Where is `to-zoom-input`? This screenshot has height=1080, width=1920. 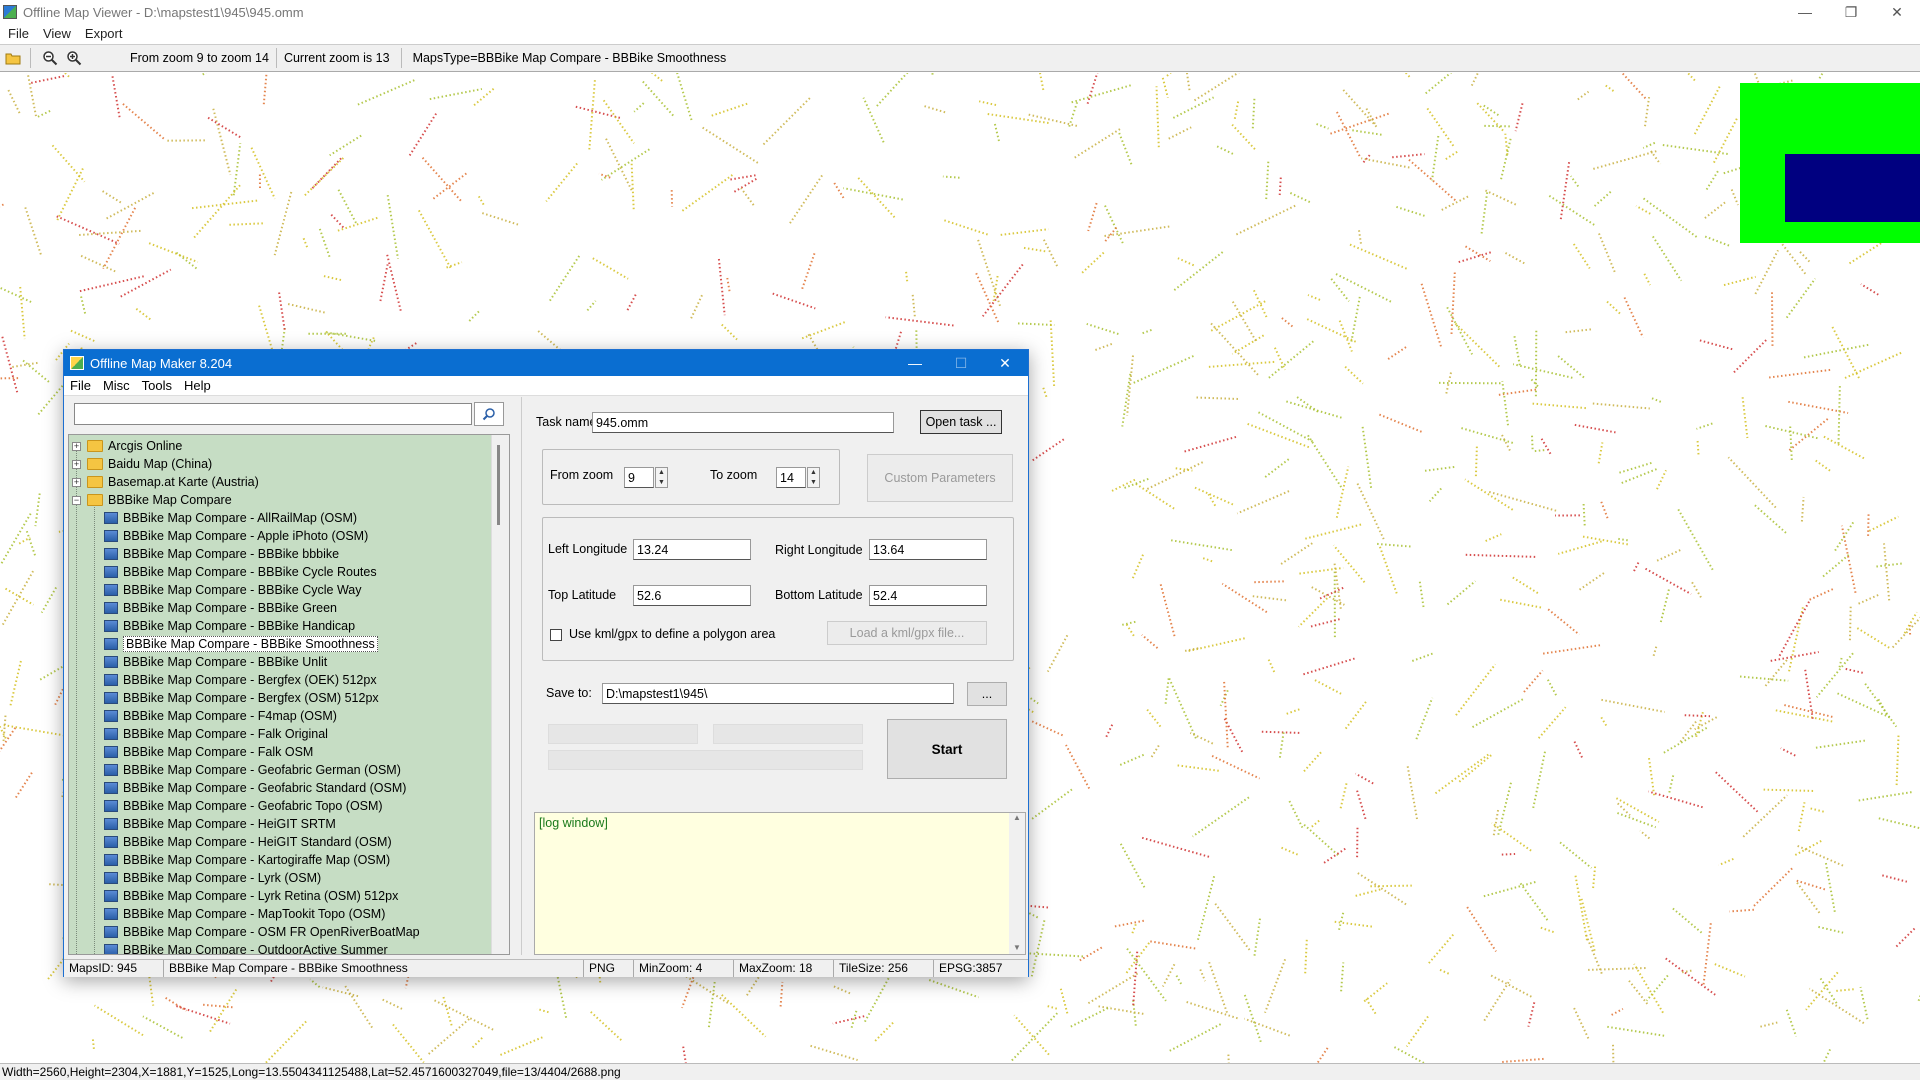 to-zoom-input is located at coordinates (791, 477).